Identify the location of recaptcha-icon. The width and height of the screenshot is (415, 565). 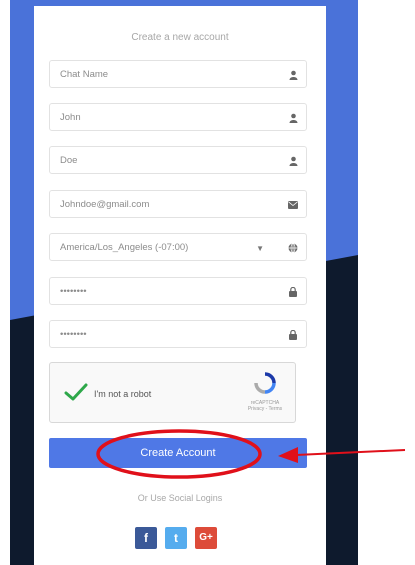
(265, 383).